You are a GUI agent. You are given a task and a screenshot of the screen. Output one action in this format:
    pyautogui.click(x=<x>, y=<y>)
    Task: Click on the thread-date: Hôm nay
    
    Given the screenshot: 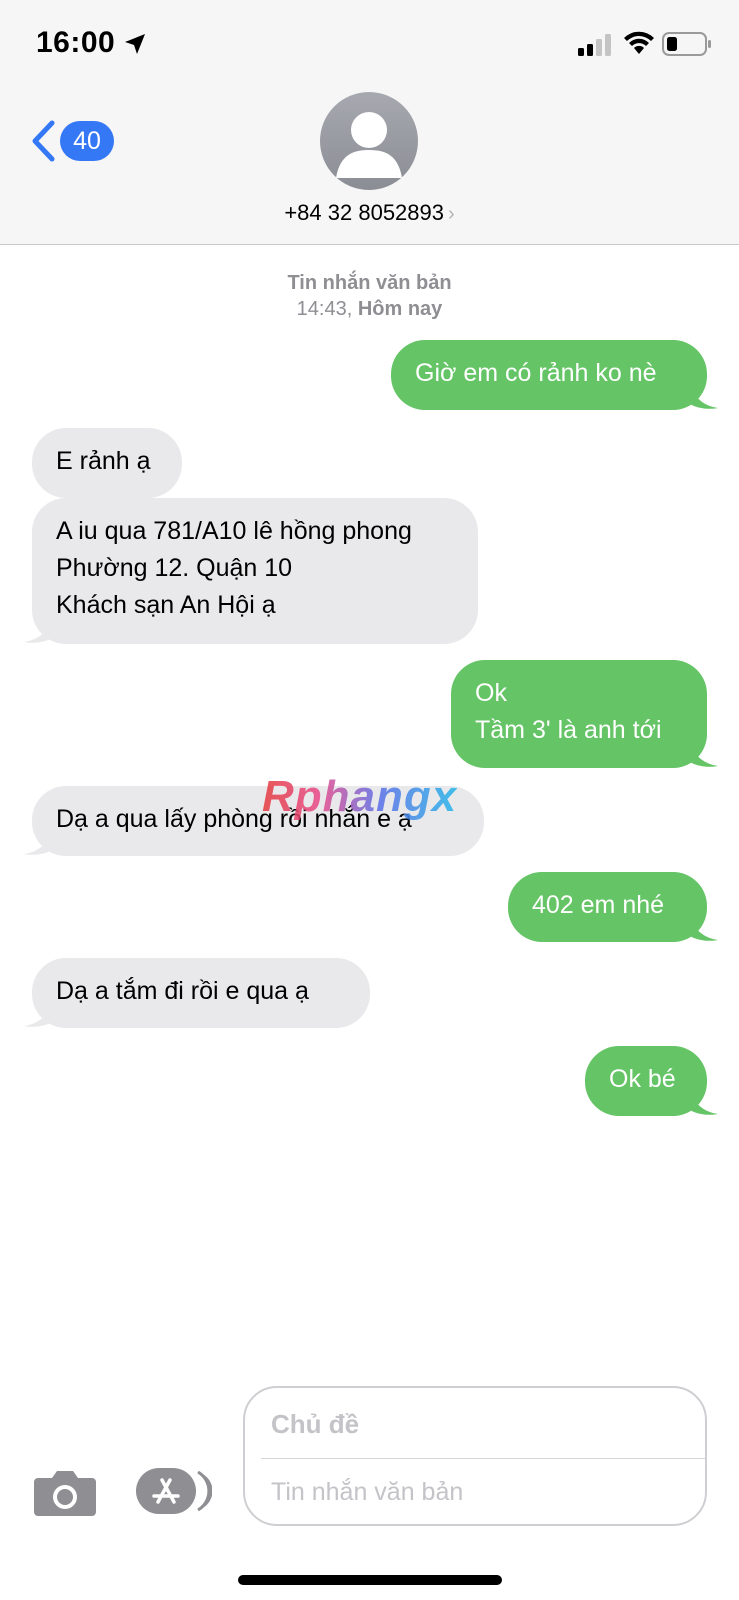 What is the action you would take?
    pyautogui.click(x=400, y=309)
    